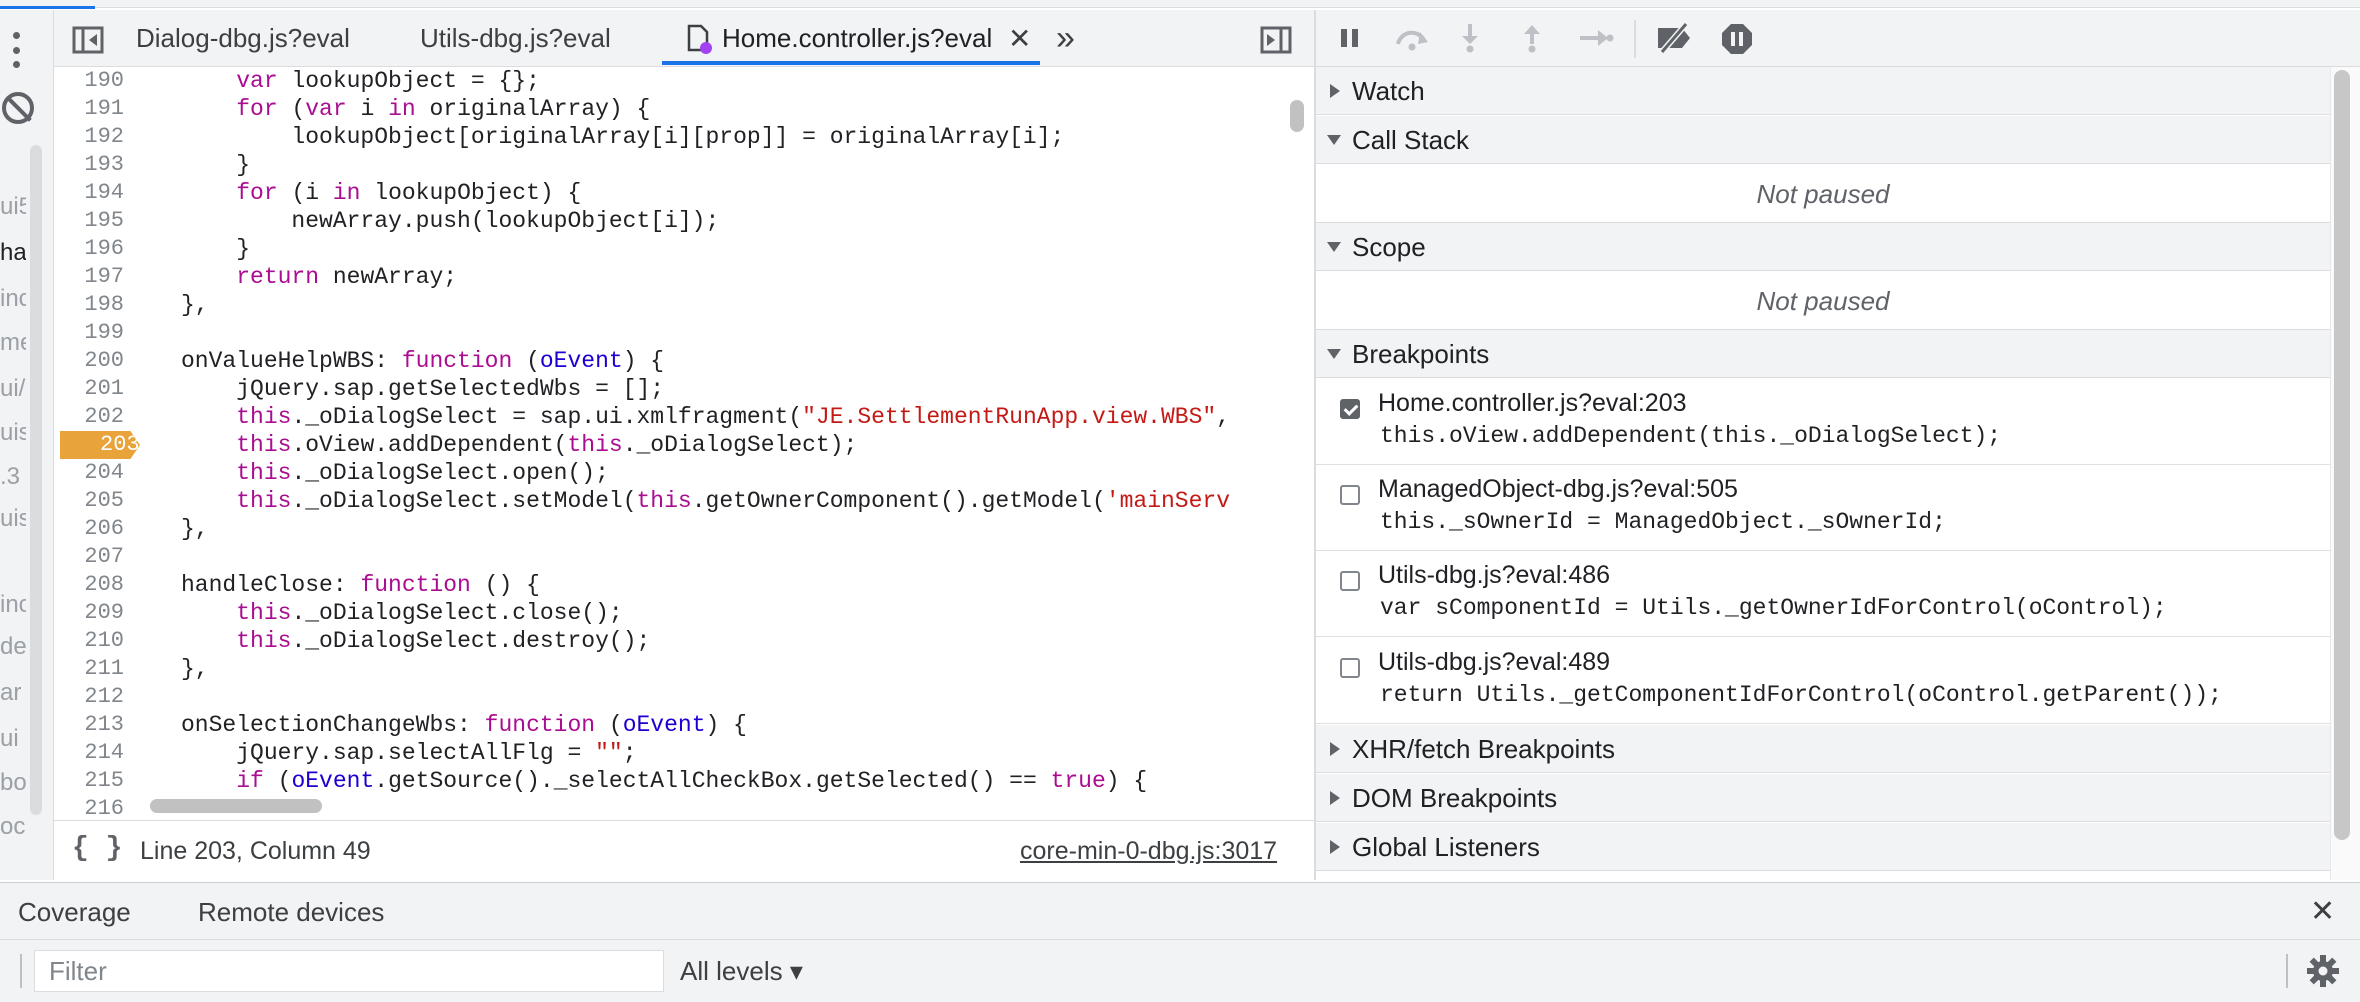 The width and height of the screenshot is (2360, 1002). I want to click on line-number: 193, so click(89, 165).